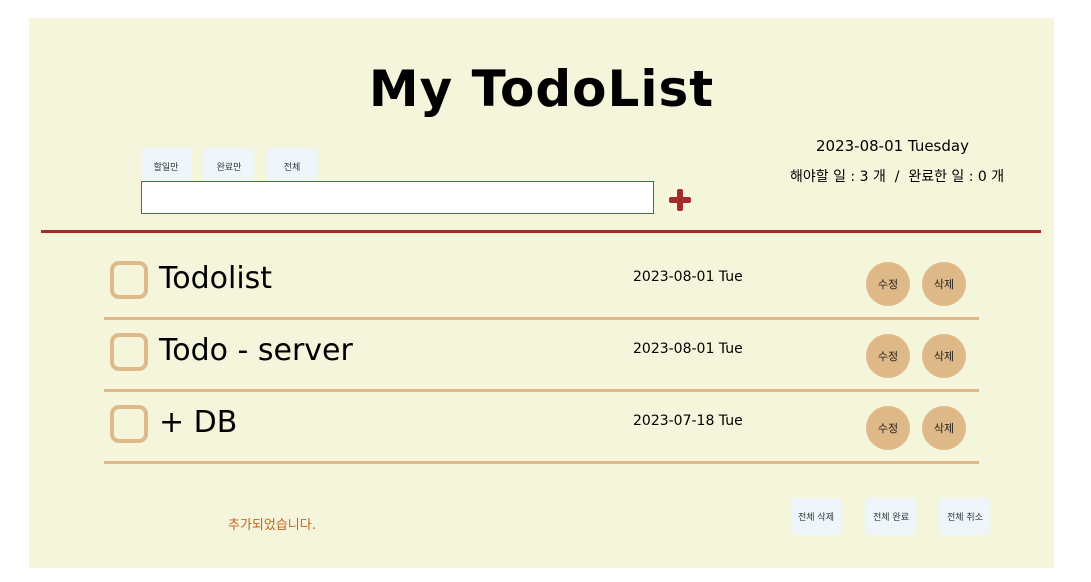 Image resolution: width=1091 pixels, height=582 pixels. Describe the element at coordinates (198, 422) in the screenshot. I see `todo-text: + DB` at that location.